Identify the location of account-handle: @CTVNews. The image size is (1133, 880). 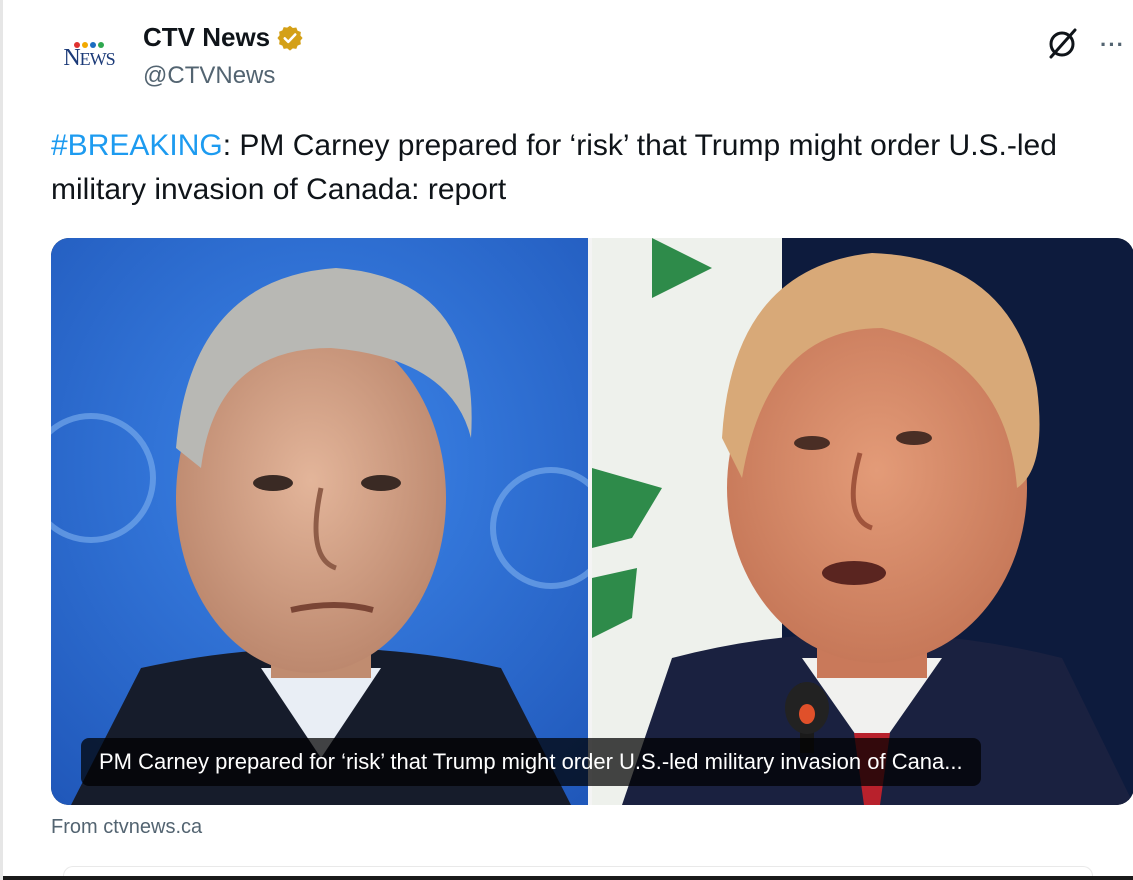
(209, 76).